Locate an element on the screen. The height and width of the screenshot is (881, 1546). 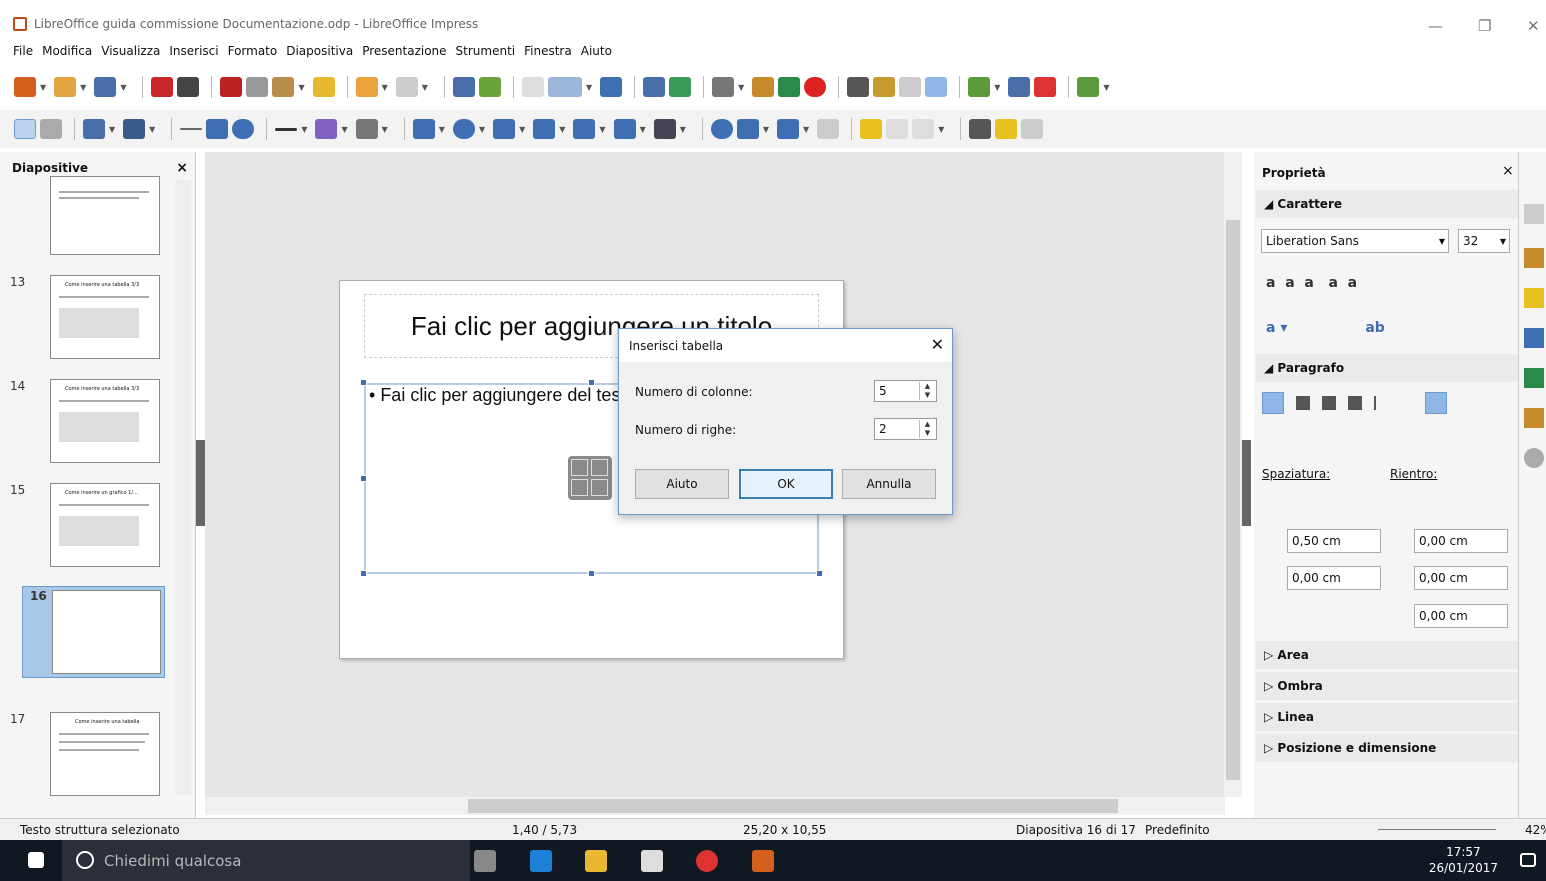
basic-shapes-dropdown-icon: ▼ is located at coordinates (442, 129).